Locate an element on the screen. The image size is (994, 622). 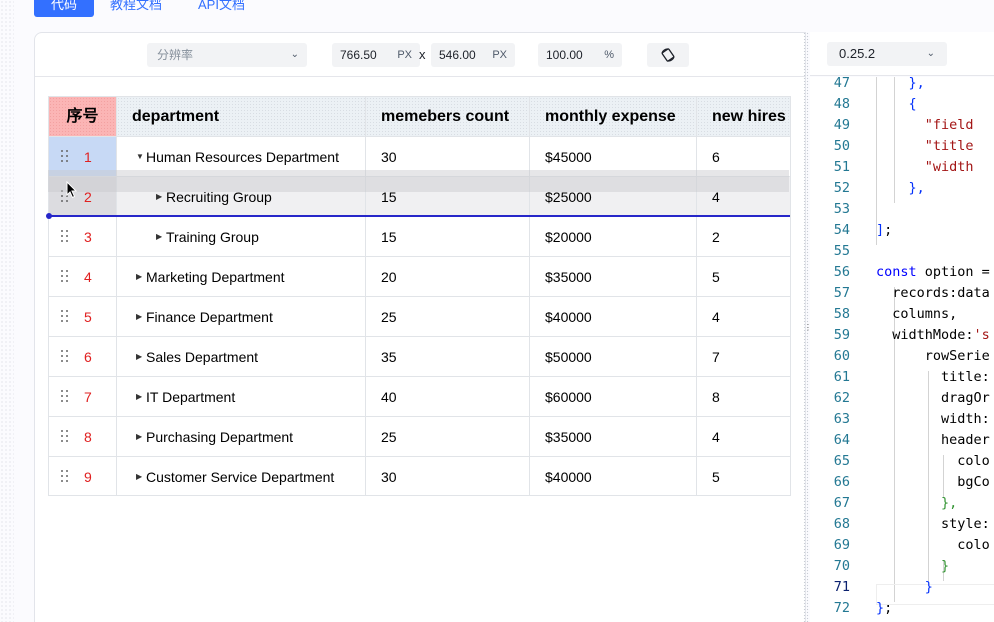
code-line: width: is located at coordinates (933, 419).